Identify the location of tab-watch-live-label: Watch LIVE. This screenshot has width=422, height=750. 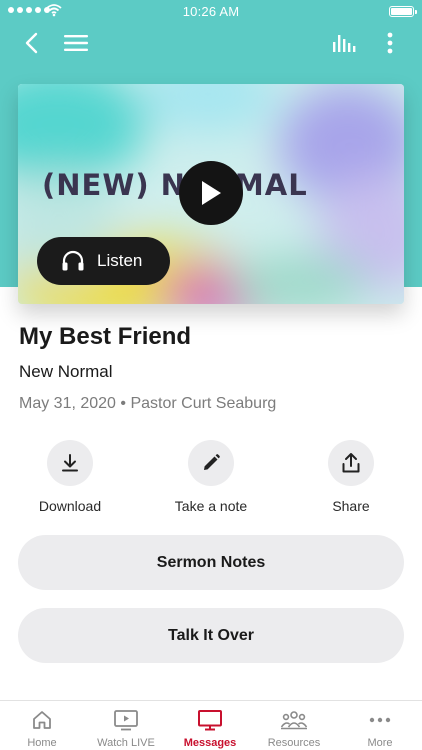
(126, 743).